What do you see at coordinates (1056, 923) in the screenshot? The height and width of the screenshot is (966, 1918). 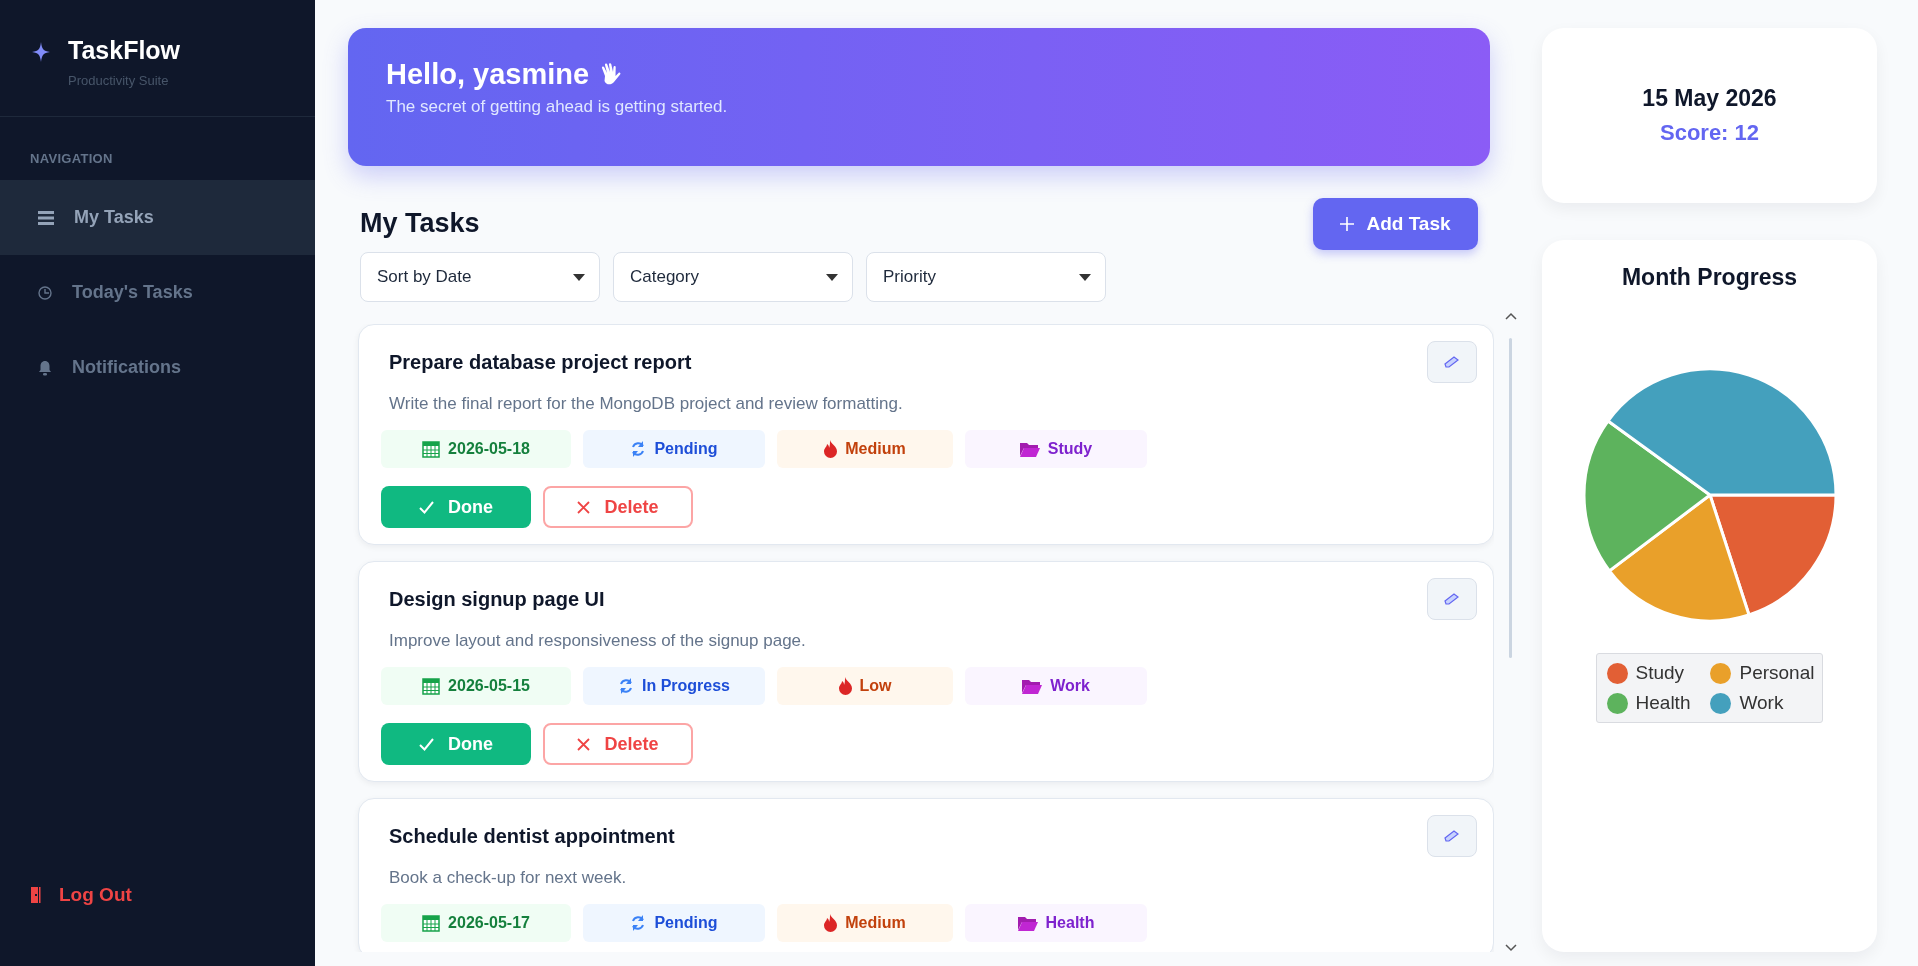 I see `category-tag: Health` at bounding box center [1056, 923].